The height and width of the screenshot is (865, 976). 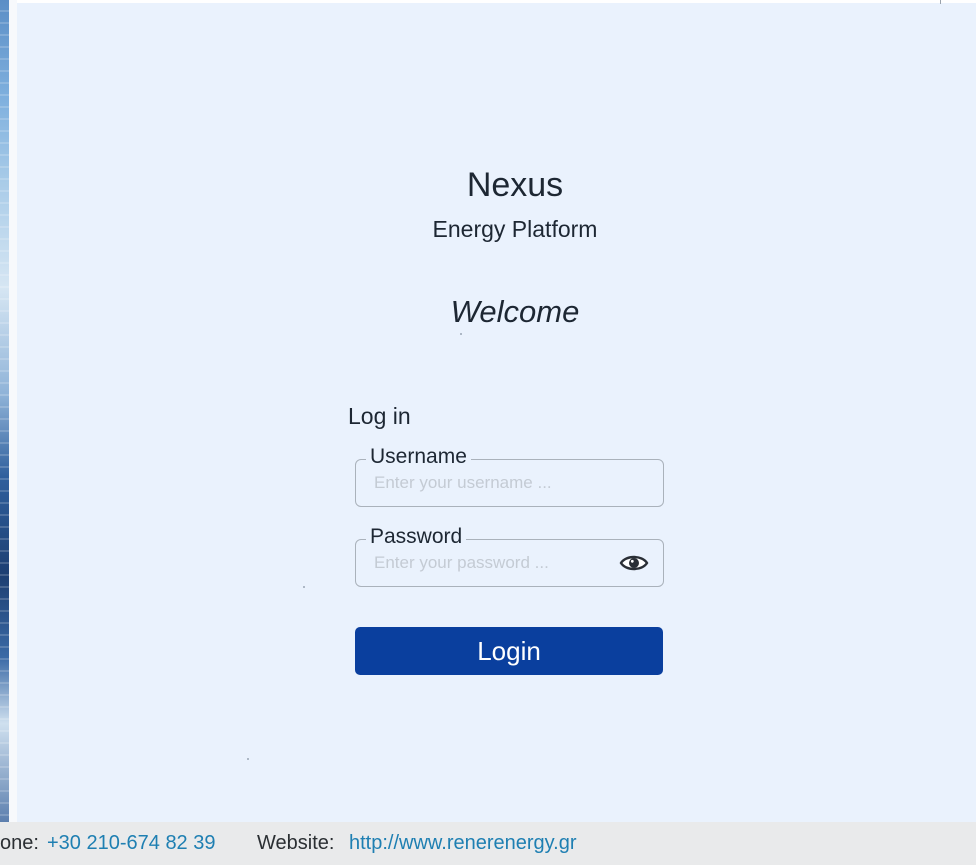 I want to click on username-label: Username, so click(x=418, y=457).